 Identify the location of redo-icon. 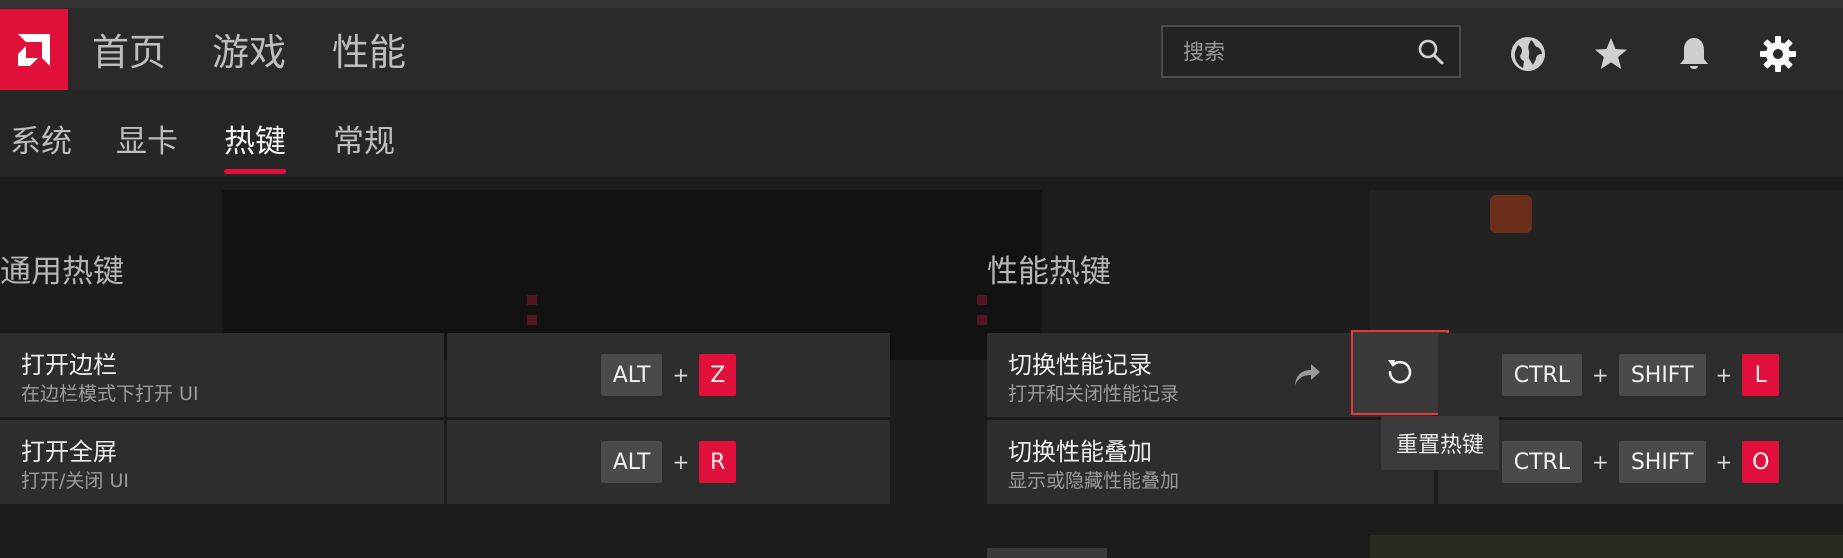
(1307, 376).